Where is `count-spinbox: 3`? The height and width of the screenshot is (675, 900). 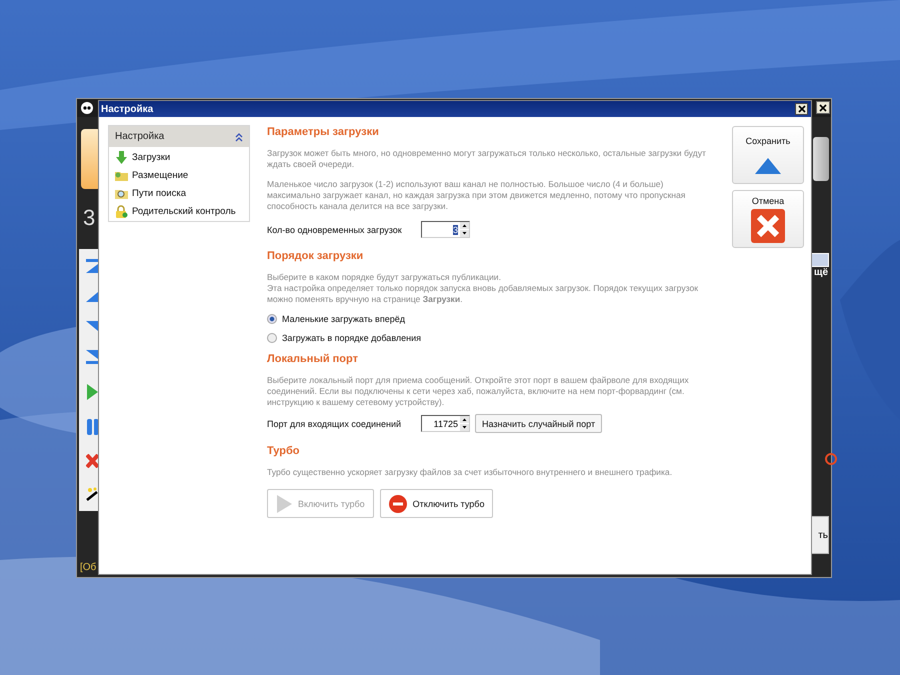
count-spinbox: 3 is located at coordinates (445, 229).